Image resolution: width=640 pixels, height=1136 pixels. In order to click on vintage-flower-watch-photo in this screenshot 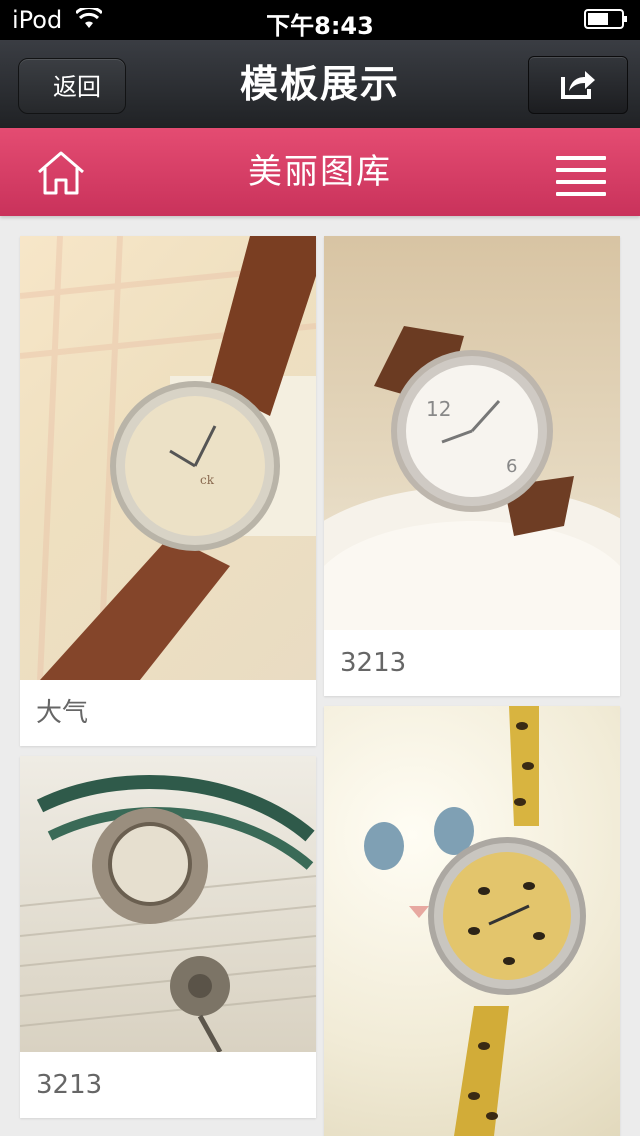, I will do `click(168, 904)`.